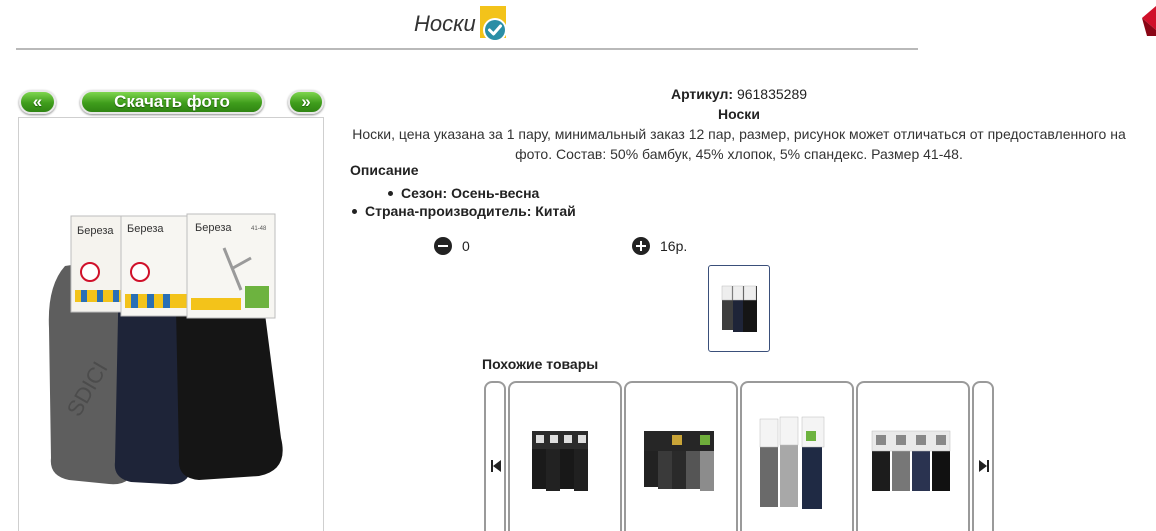 This screenshot has width=1156, height=531. I want to click on articul-value: 961835289, so click(772, 94).